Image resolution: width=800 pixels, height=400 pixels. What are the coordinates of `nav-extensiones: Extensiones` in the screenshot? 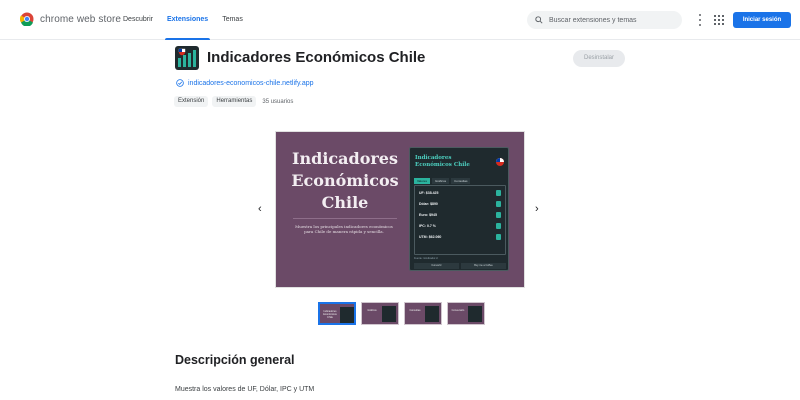 It's located at (187, 20).